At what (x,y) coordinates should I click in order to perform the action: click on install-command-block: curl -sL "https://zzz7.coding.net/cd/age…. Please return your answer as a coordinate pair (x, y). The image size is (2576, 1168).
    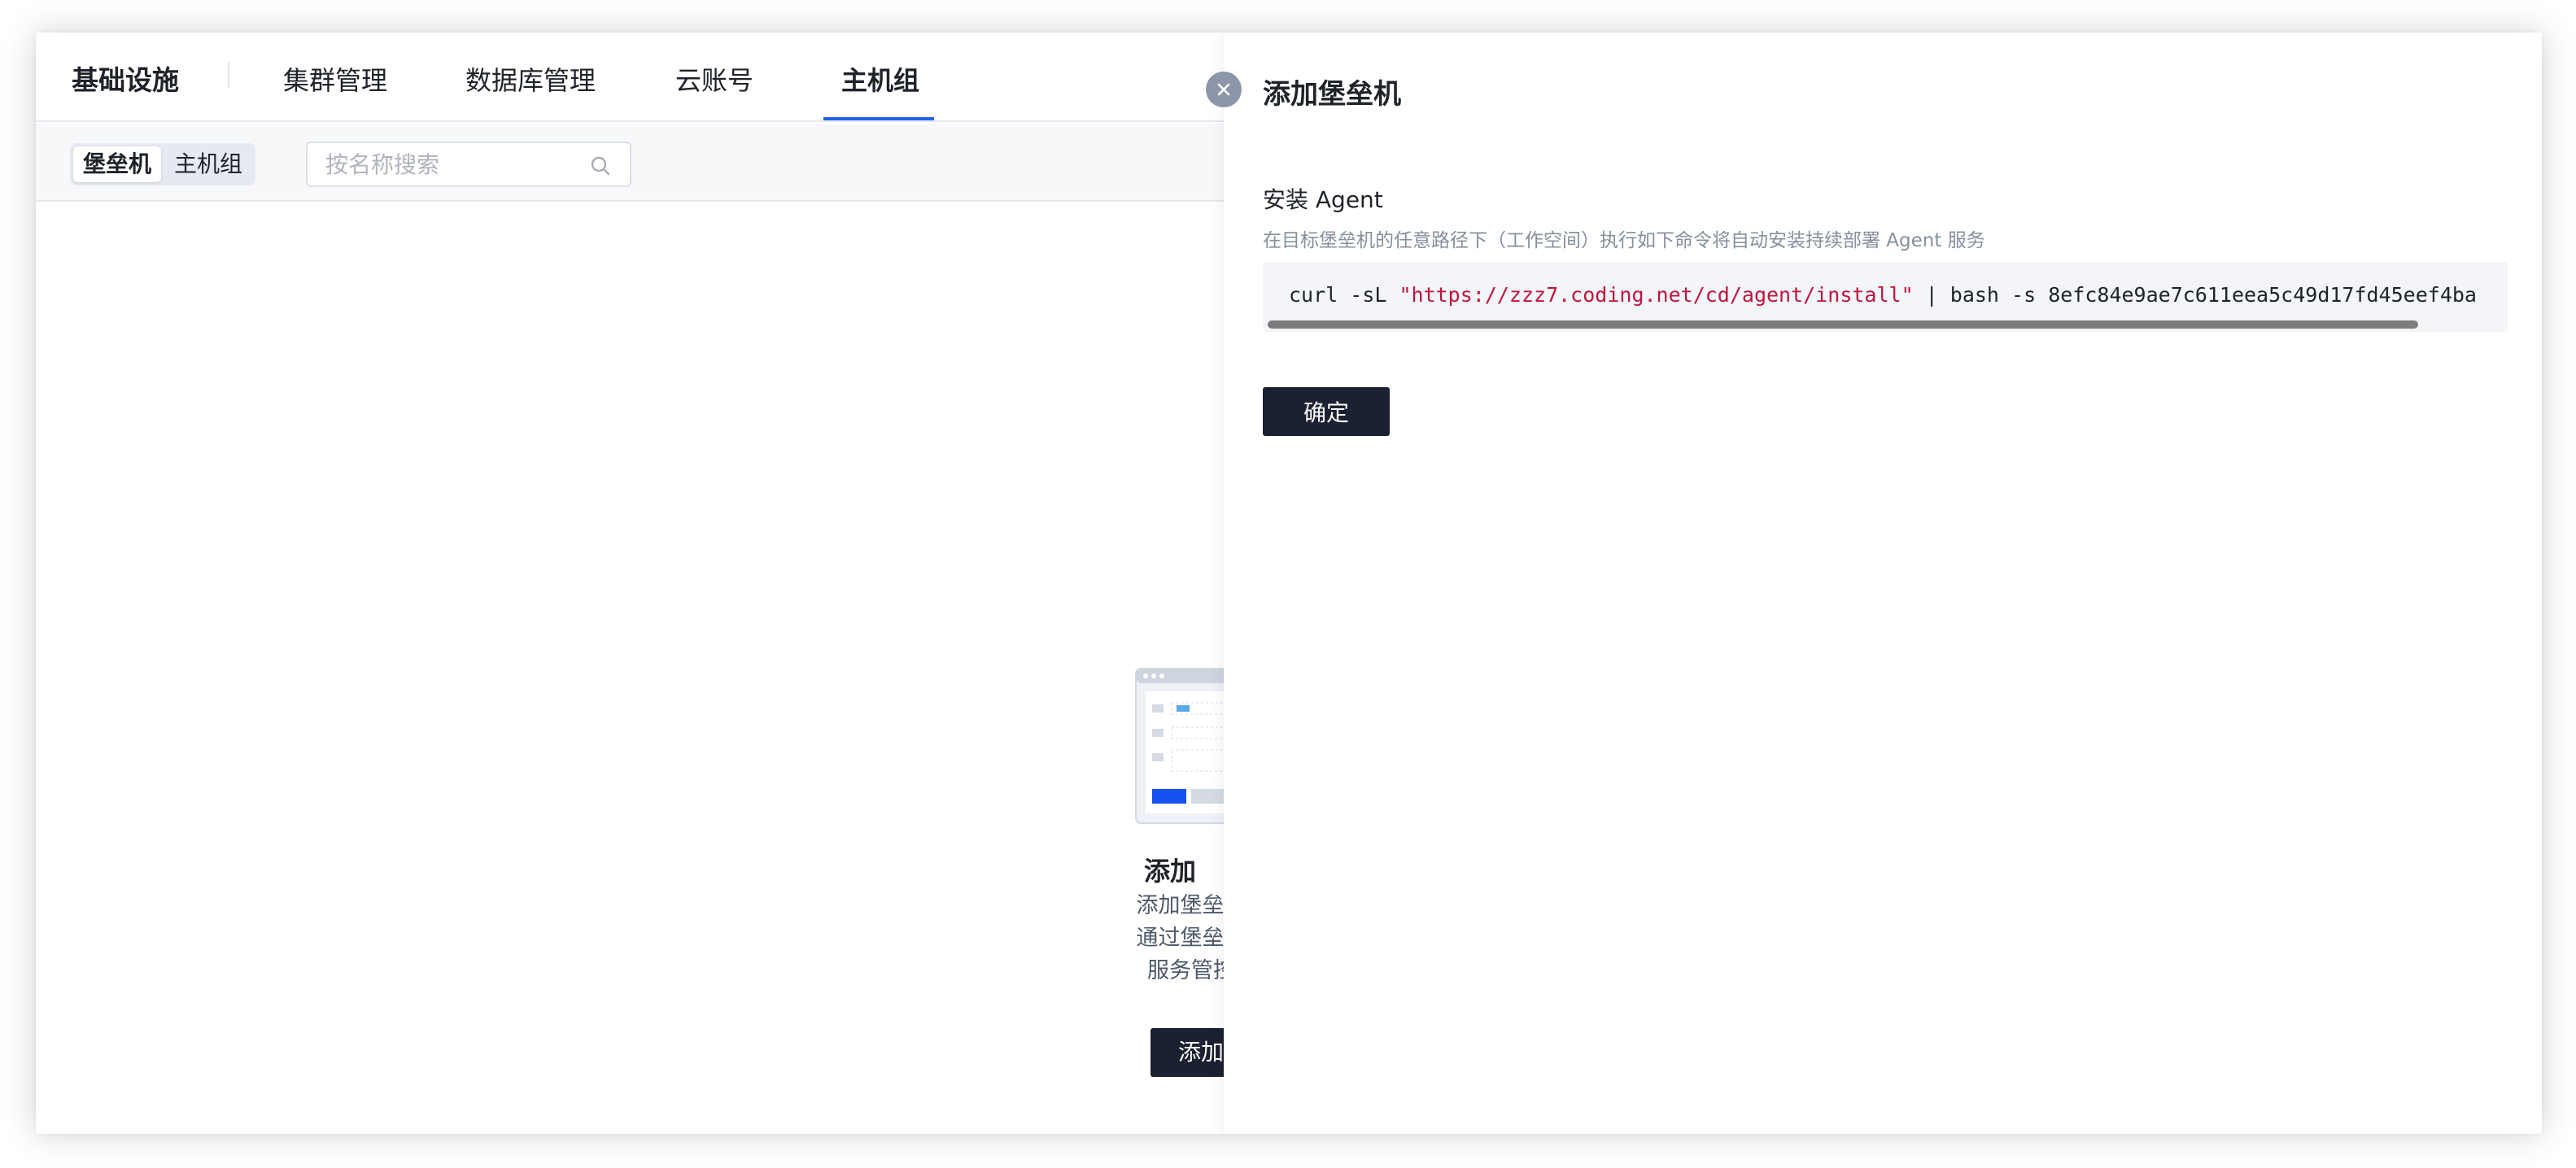
    Looking at the image, I should click on (1885, 297).